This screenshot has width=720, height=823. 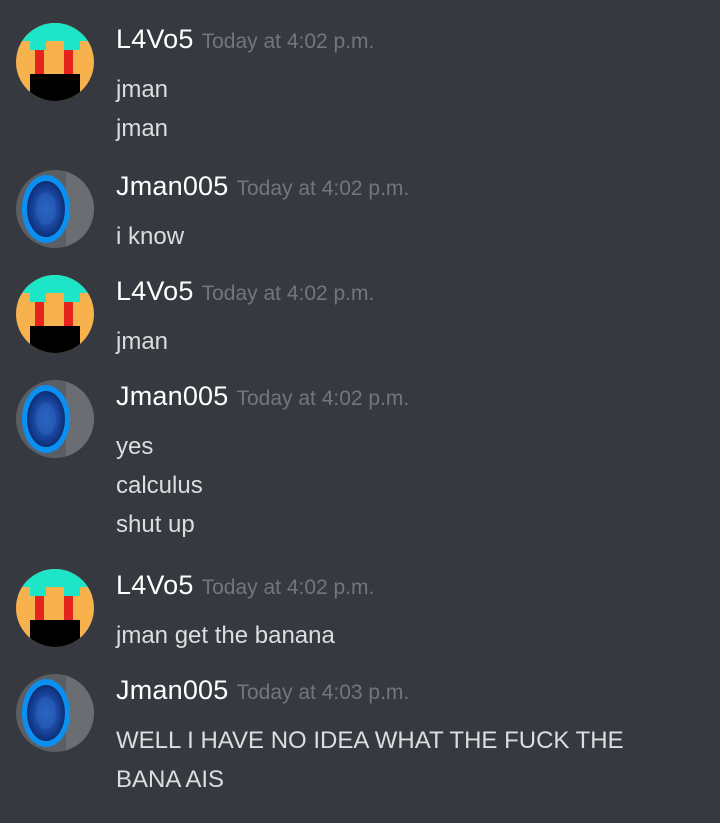 I want to click on message-lines: jman jman, so click(x=406, y=109).